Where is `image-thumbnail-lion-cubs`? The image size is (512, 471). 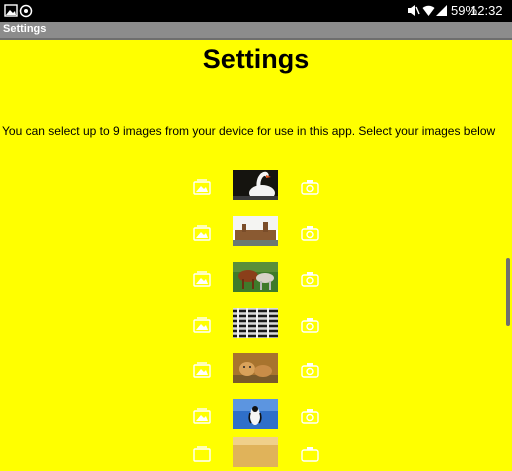 image-thumbnail-lion-cubs is located at coordinates (255, 368).